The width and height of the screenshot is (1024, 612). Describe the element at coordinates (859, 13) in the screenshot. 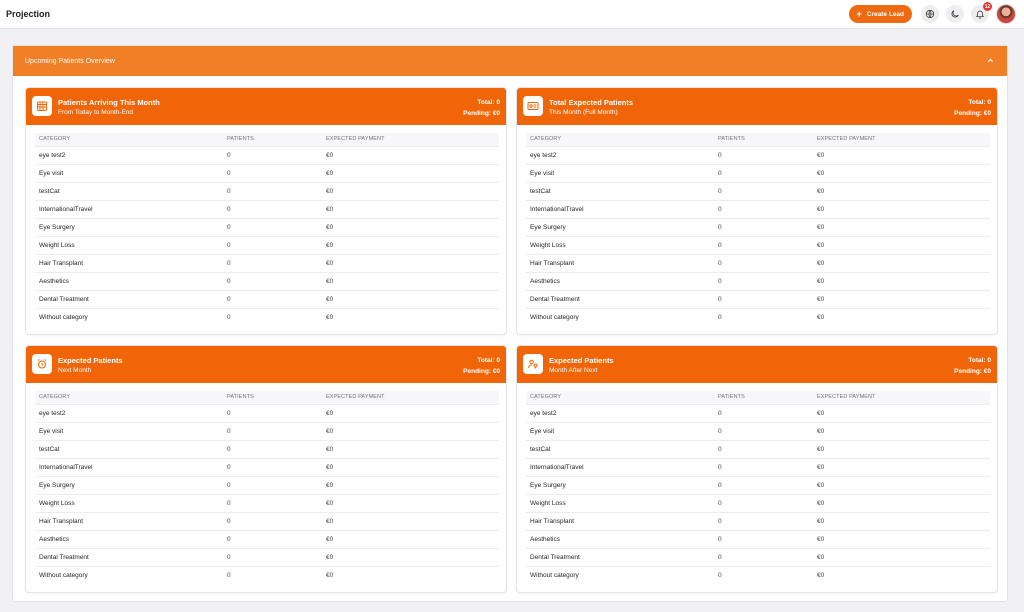

I see `plus-icon: +` at that location.